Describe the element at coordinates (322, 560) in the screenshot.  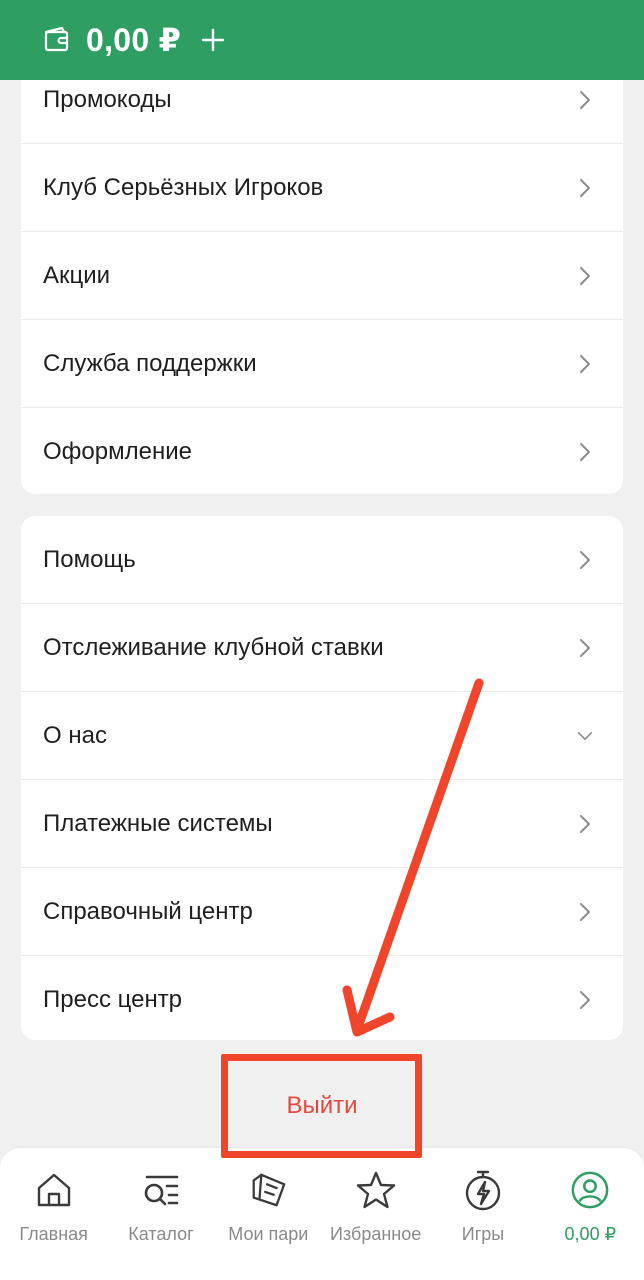
I see `menu-item-help: Помощь` at that location.